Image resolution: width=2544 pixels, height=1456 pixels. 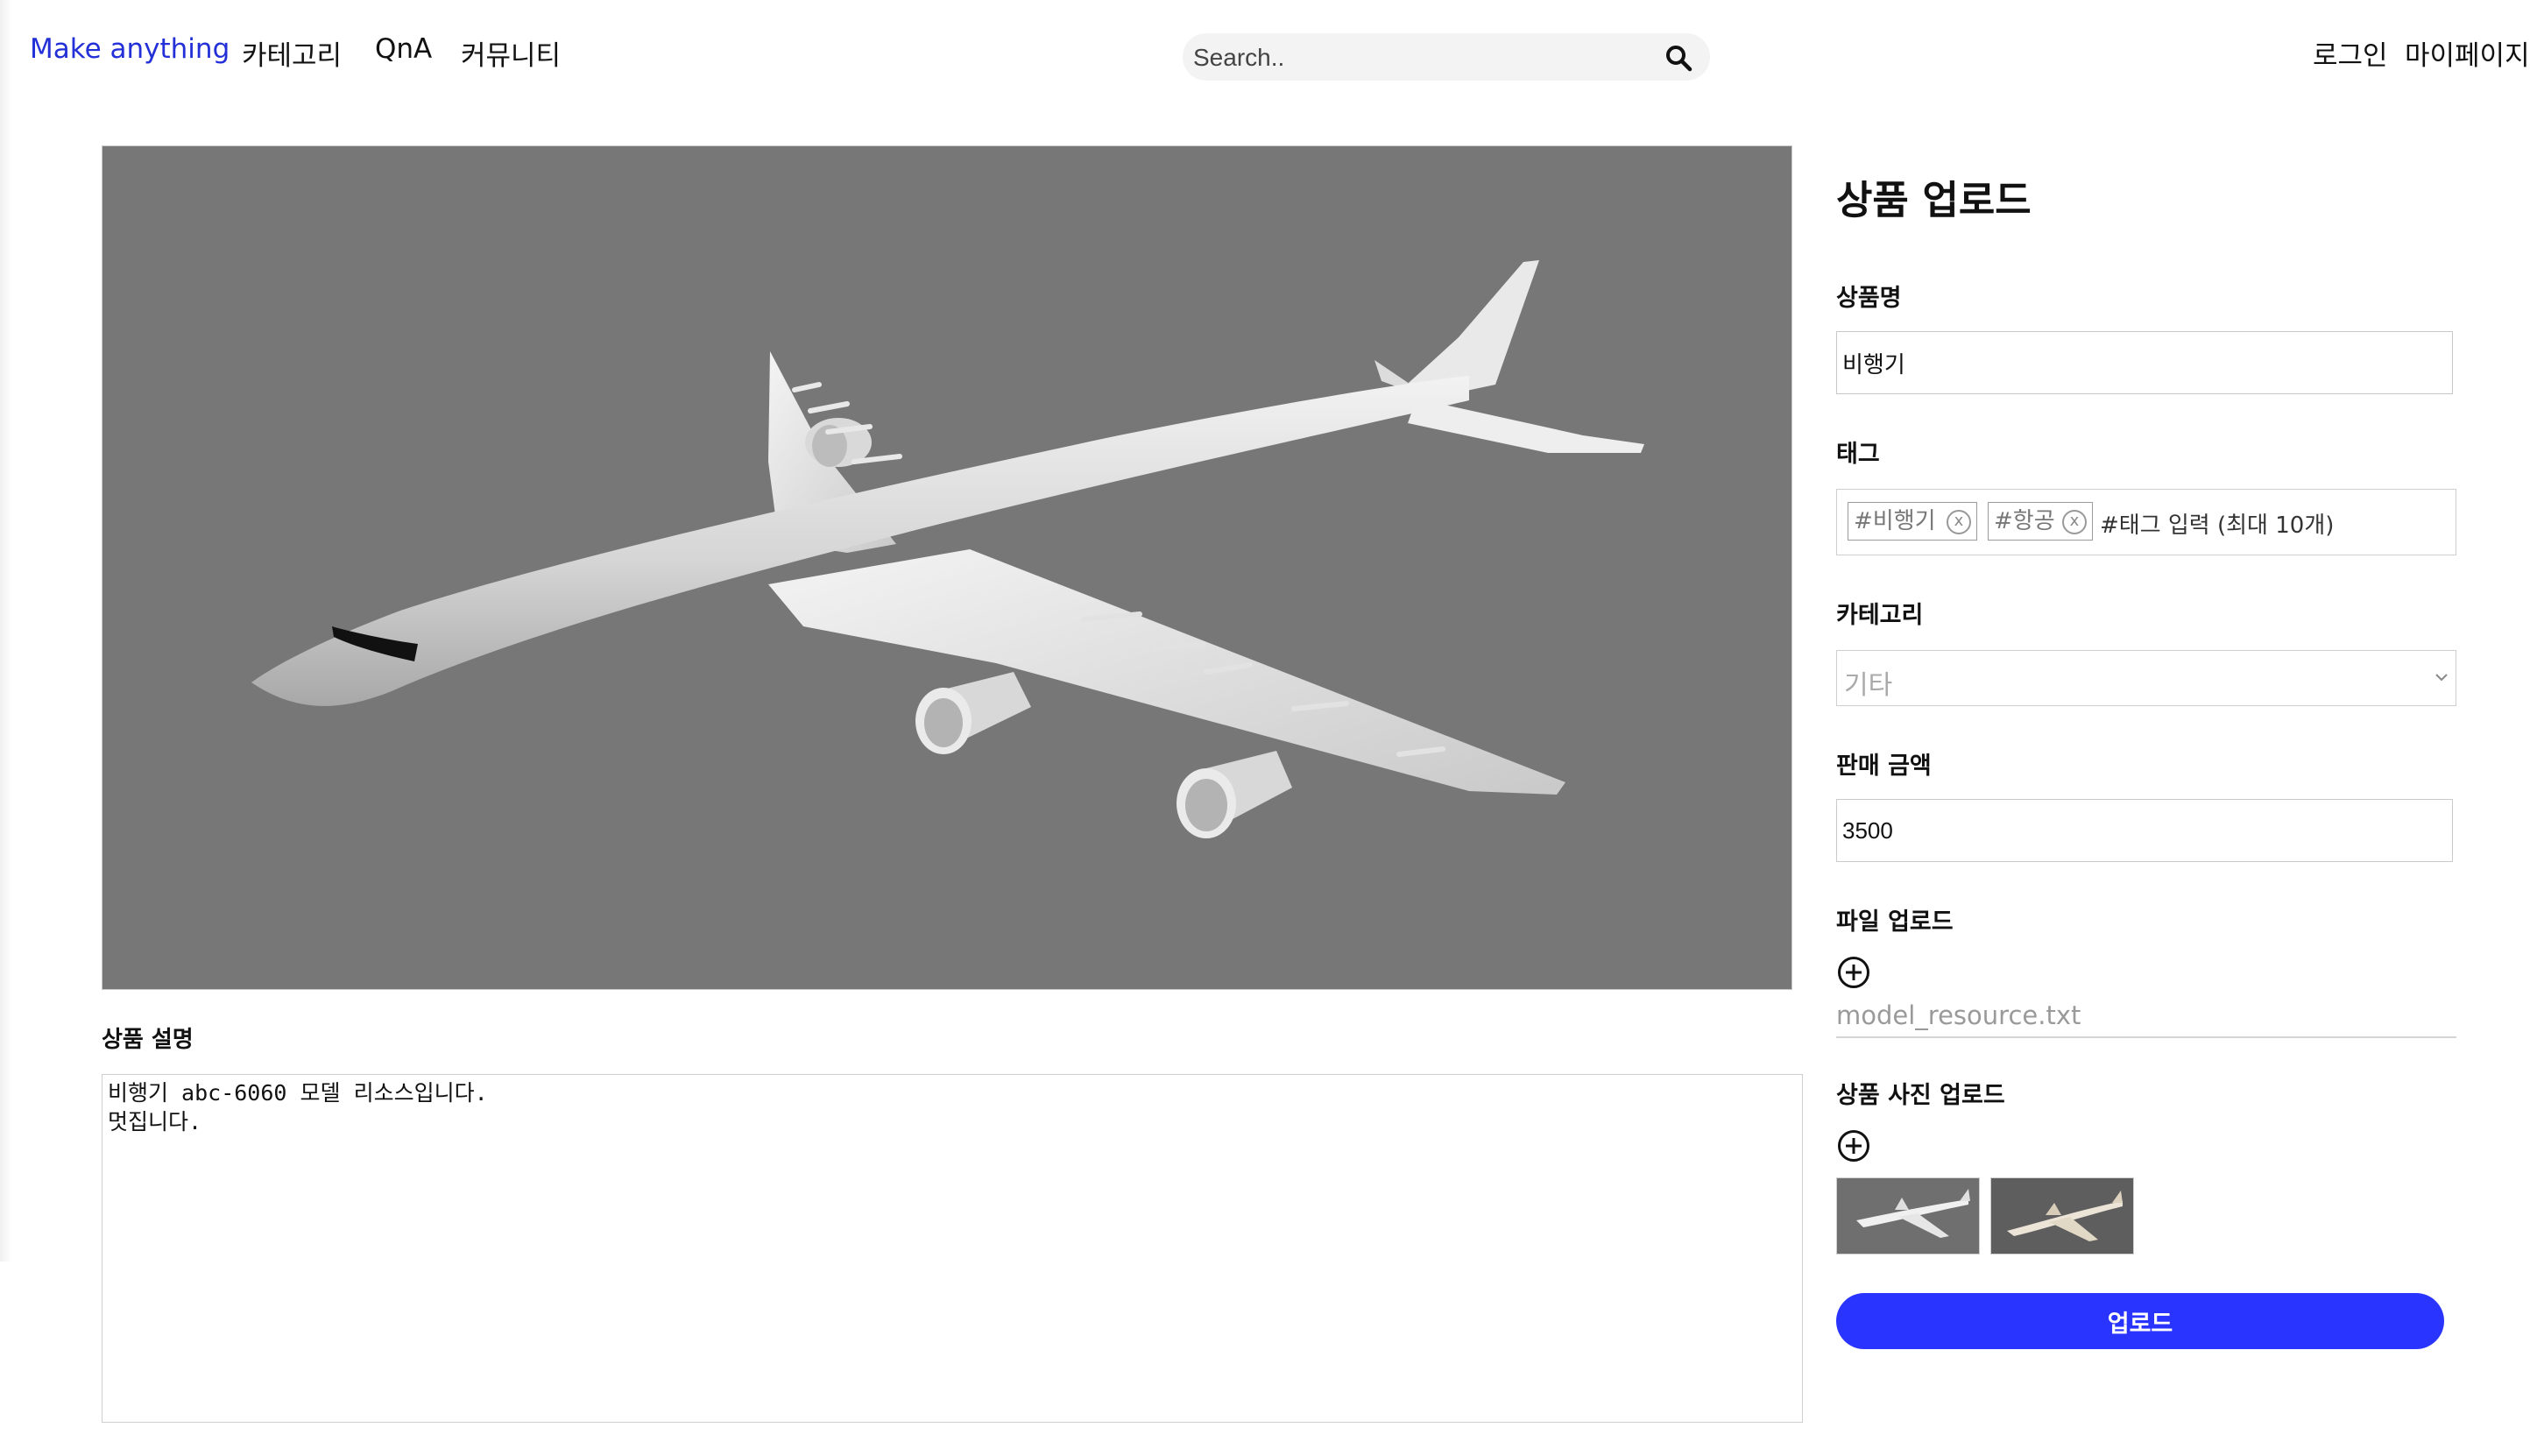 I want to click on price-input, so click(x=2144, y=830).